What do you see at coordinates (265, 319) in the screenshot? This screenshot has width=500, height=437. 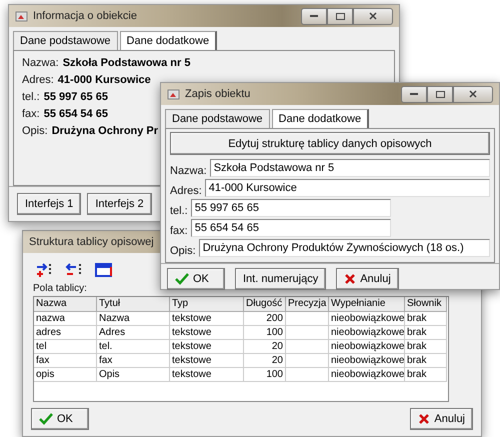 I see `table-cell: 200` at bounding box center [265, 319].